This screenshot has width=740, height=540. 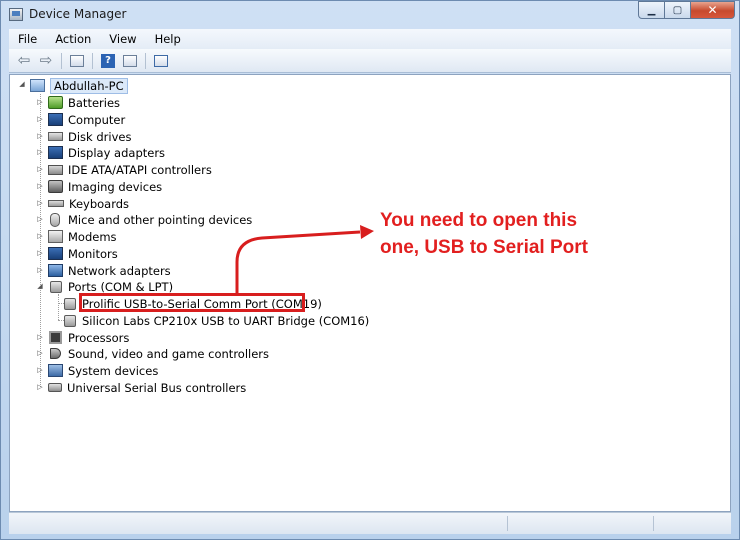 What do you see at coordinates (479, 220) in the screenshot?
I see `annotation-line-1: You need to open this` at bounding box center [479, 220].